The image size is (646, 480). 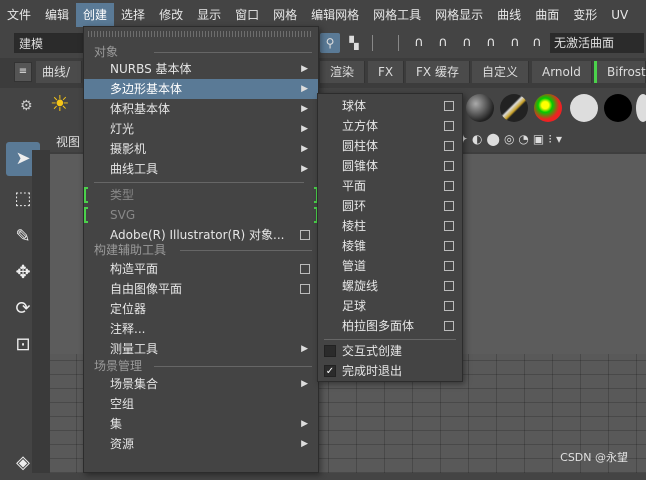 What do you see at coordinates (618, 108) in the screenshot?
I see `black-sphere-icon` at bounding box center [618, 108].